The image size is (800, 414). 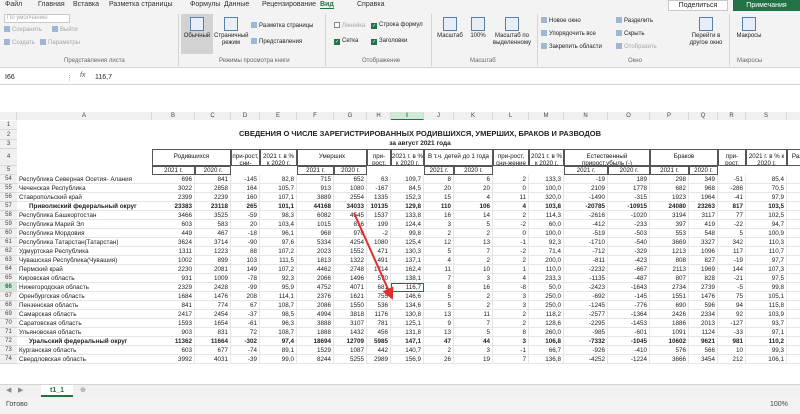 I want to click on switch-windows-icon, so click(x=706, y=24).